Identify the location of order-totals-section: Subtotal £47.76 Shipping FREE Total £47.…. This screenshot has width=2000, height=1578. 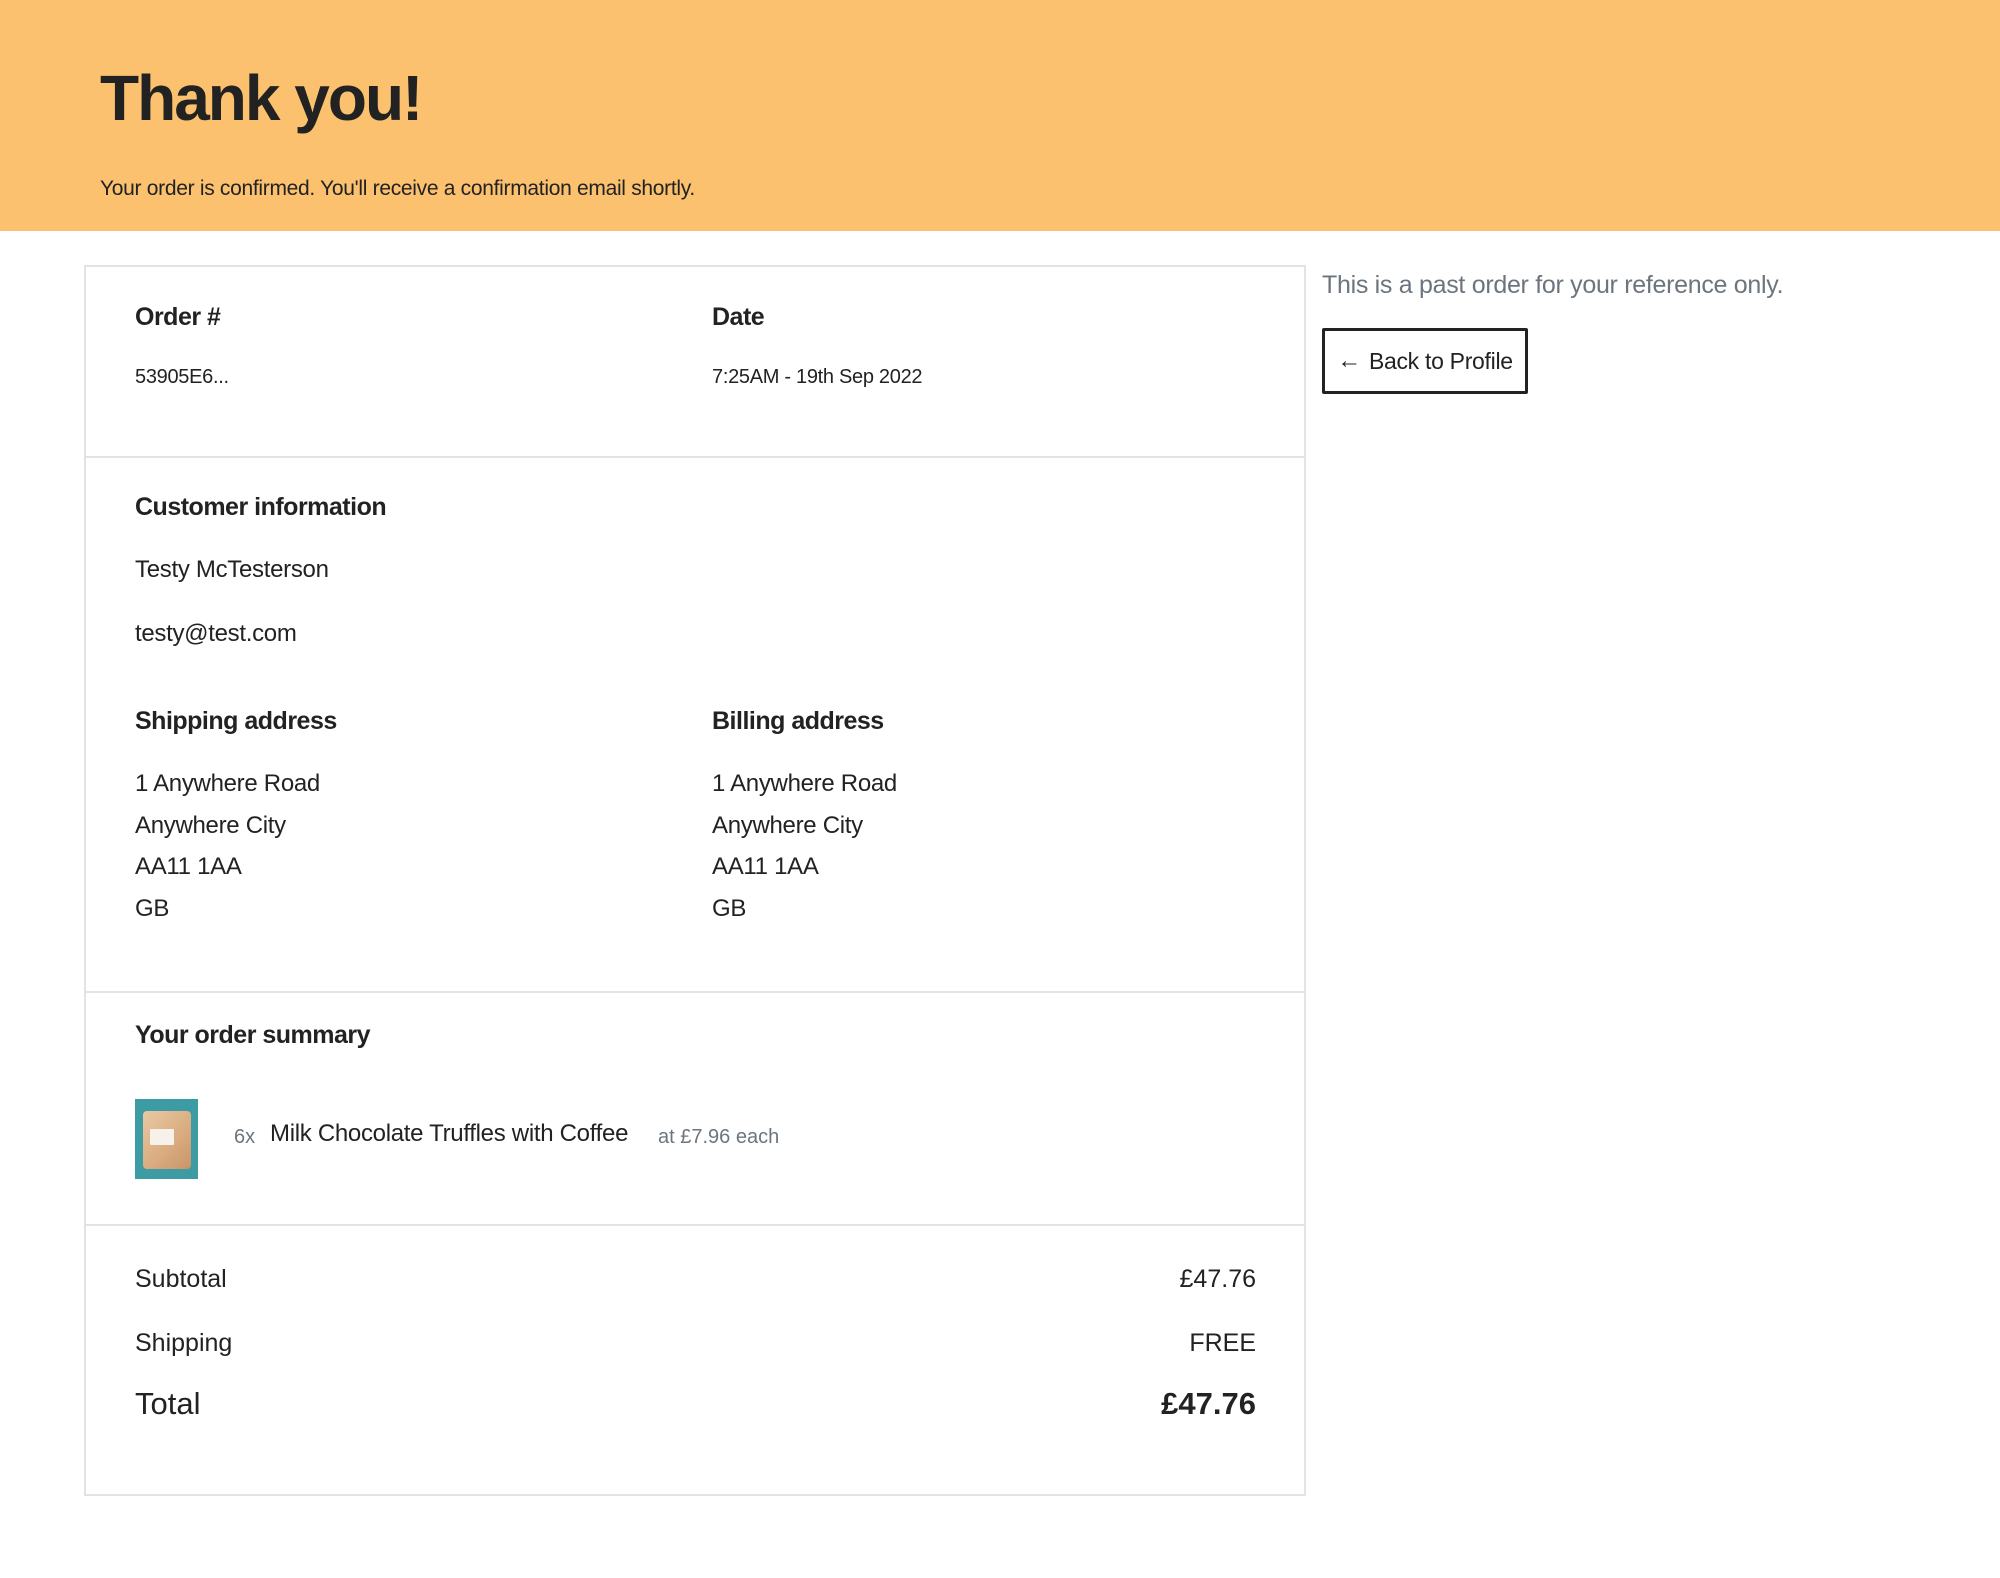
(695, 1360).